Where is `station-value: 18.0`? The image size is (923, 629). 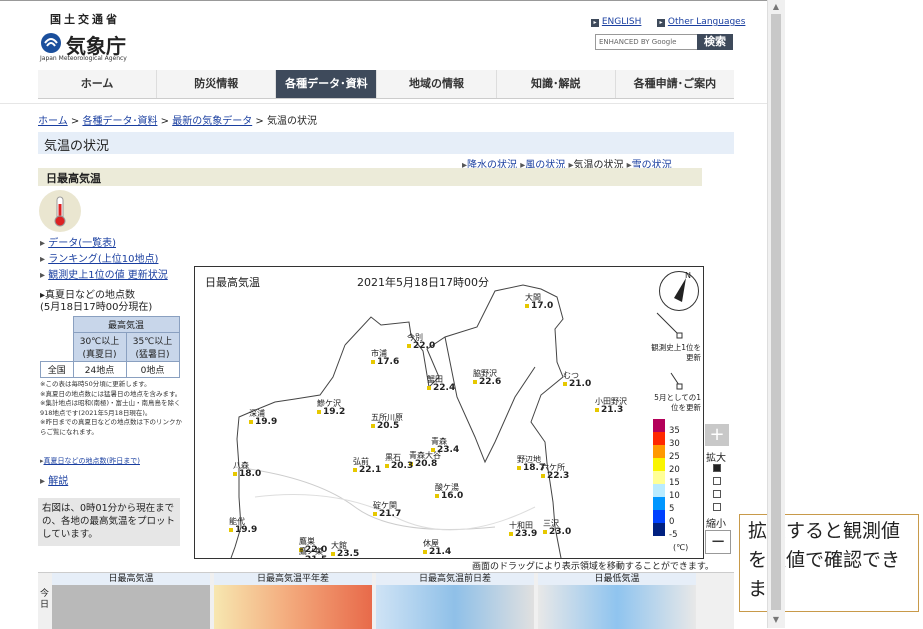 station-value: 18.0 is located at coordinates (250, 474).